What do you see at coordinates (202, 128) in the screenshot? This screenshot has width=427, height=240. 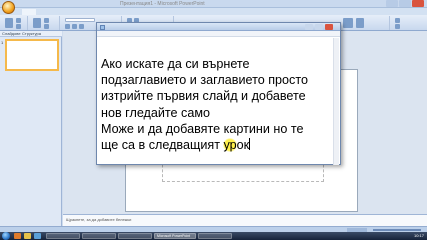 I see `text-line: Може и да добавяте картини но те` at bounding box center [202, 128].